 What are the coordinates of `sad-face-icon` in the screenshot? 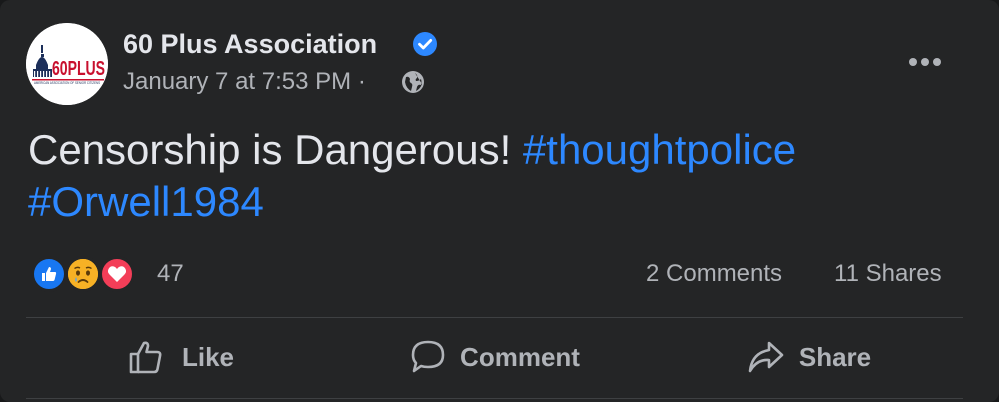 It's located at (83, 274).